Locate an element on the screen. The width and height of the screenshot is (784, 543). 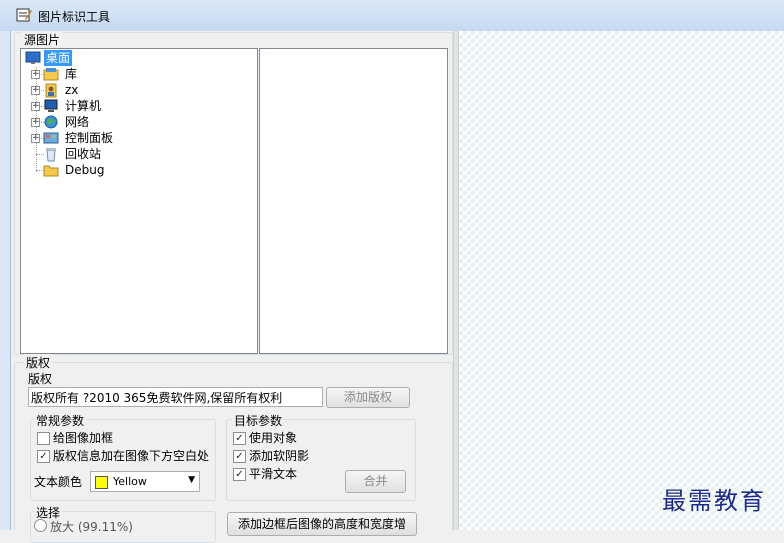
add-frame-label: 给图像加框 is located at coordinates (83, 438).